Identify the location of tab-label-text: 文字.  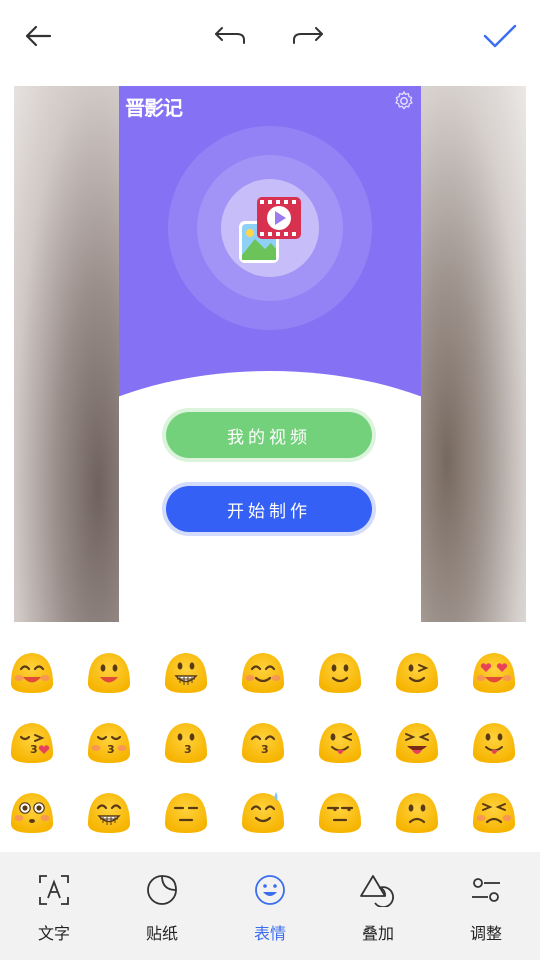
(53, 933).